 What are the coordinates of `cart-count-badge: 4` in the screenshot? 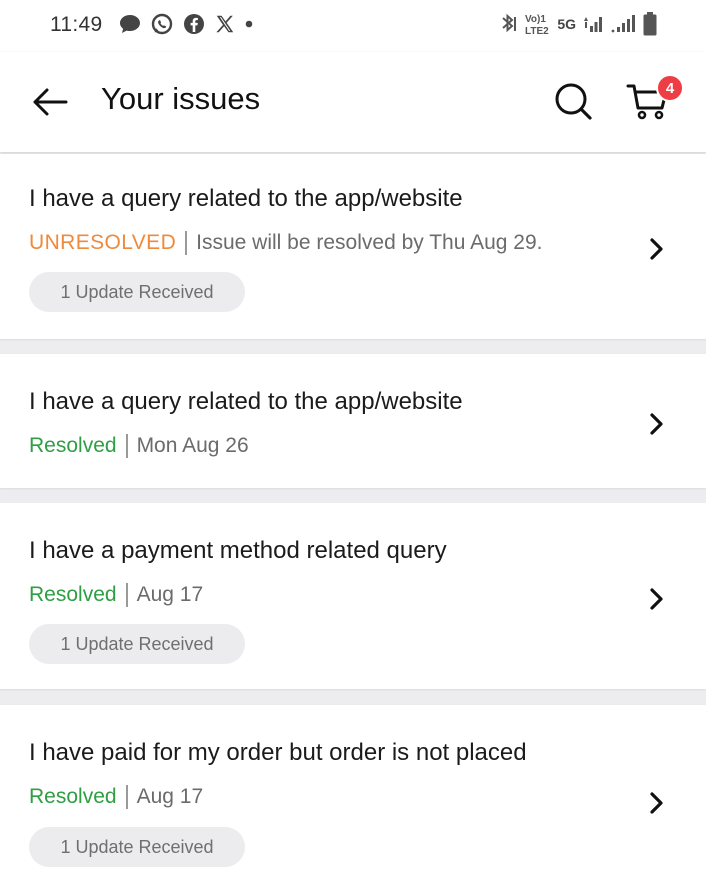 It's located at (670, 88).